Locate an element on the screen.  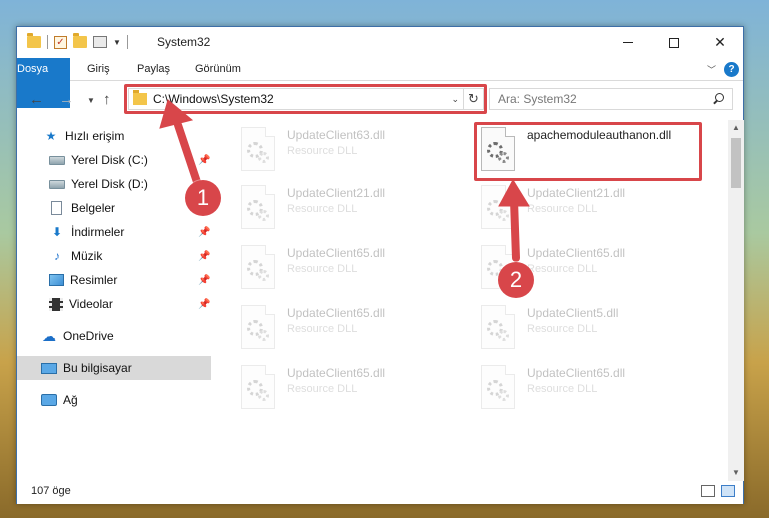
recent-locations-icon: ▼ is located at coordinates (91, 100).